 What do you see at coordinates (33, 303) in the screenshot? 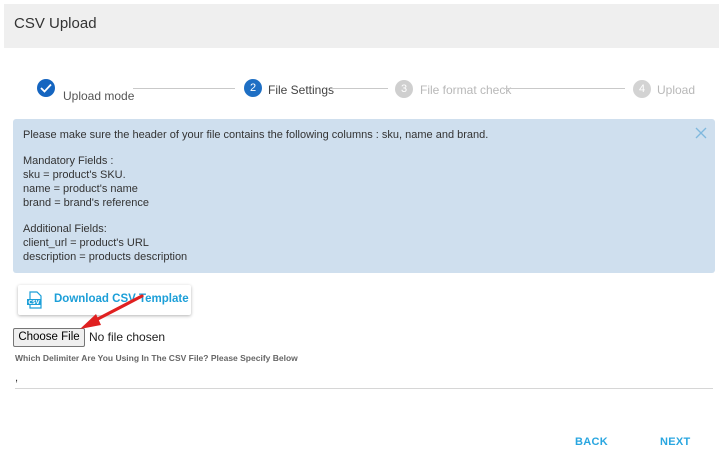
I see `svg-text: CSV` at bounding box center [33, 303].